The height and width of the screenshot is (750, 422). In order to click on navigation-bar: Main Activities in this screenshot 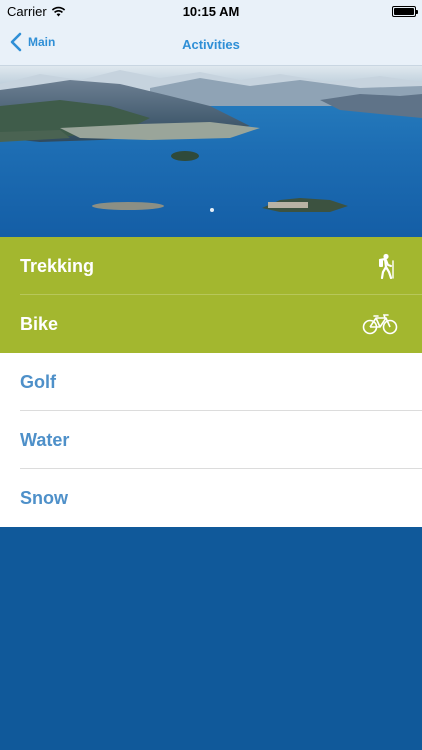, I will do `click(211, 44)`.